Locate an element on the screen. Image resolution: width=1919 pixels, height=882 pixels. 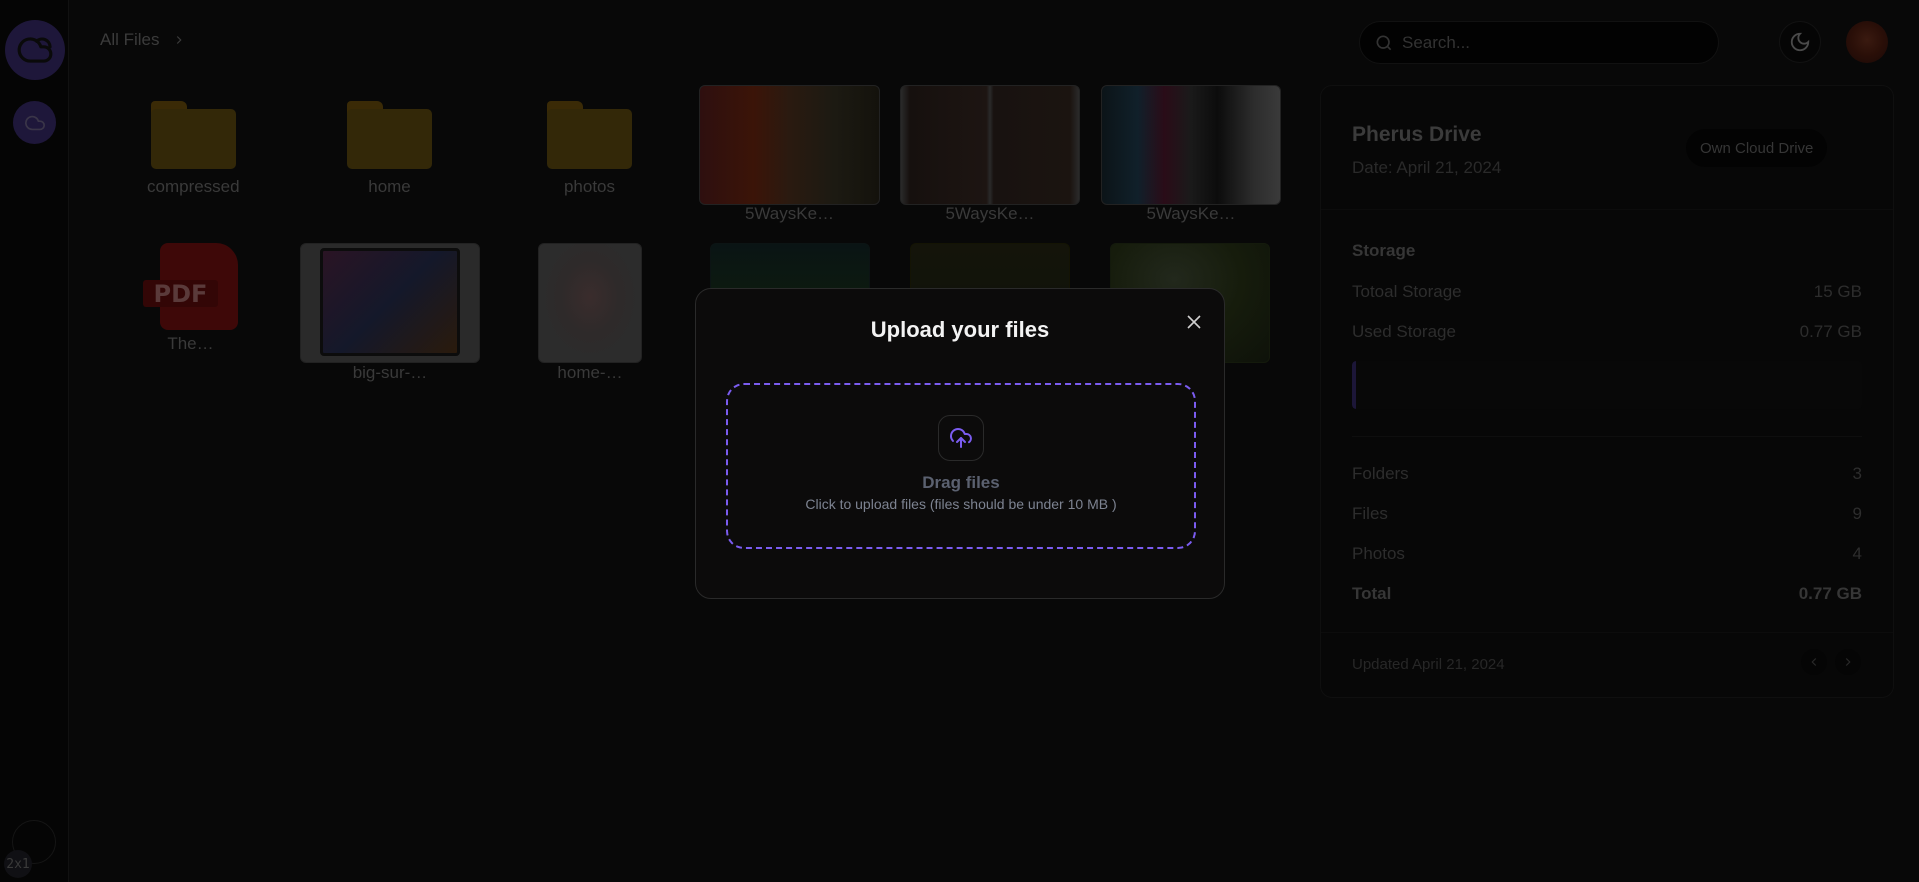
close-icon is located at coordinates (1194, 322).